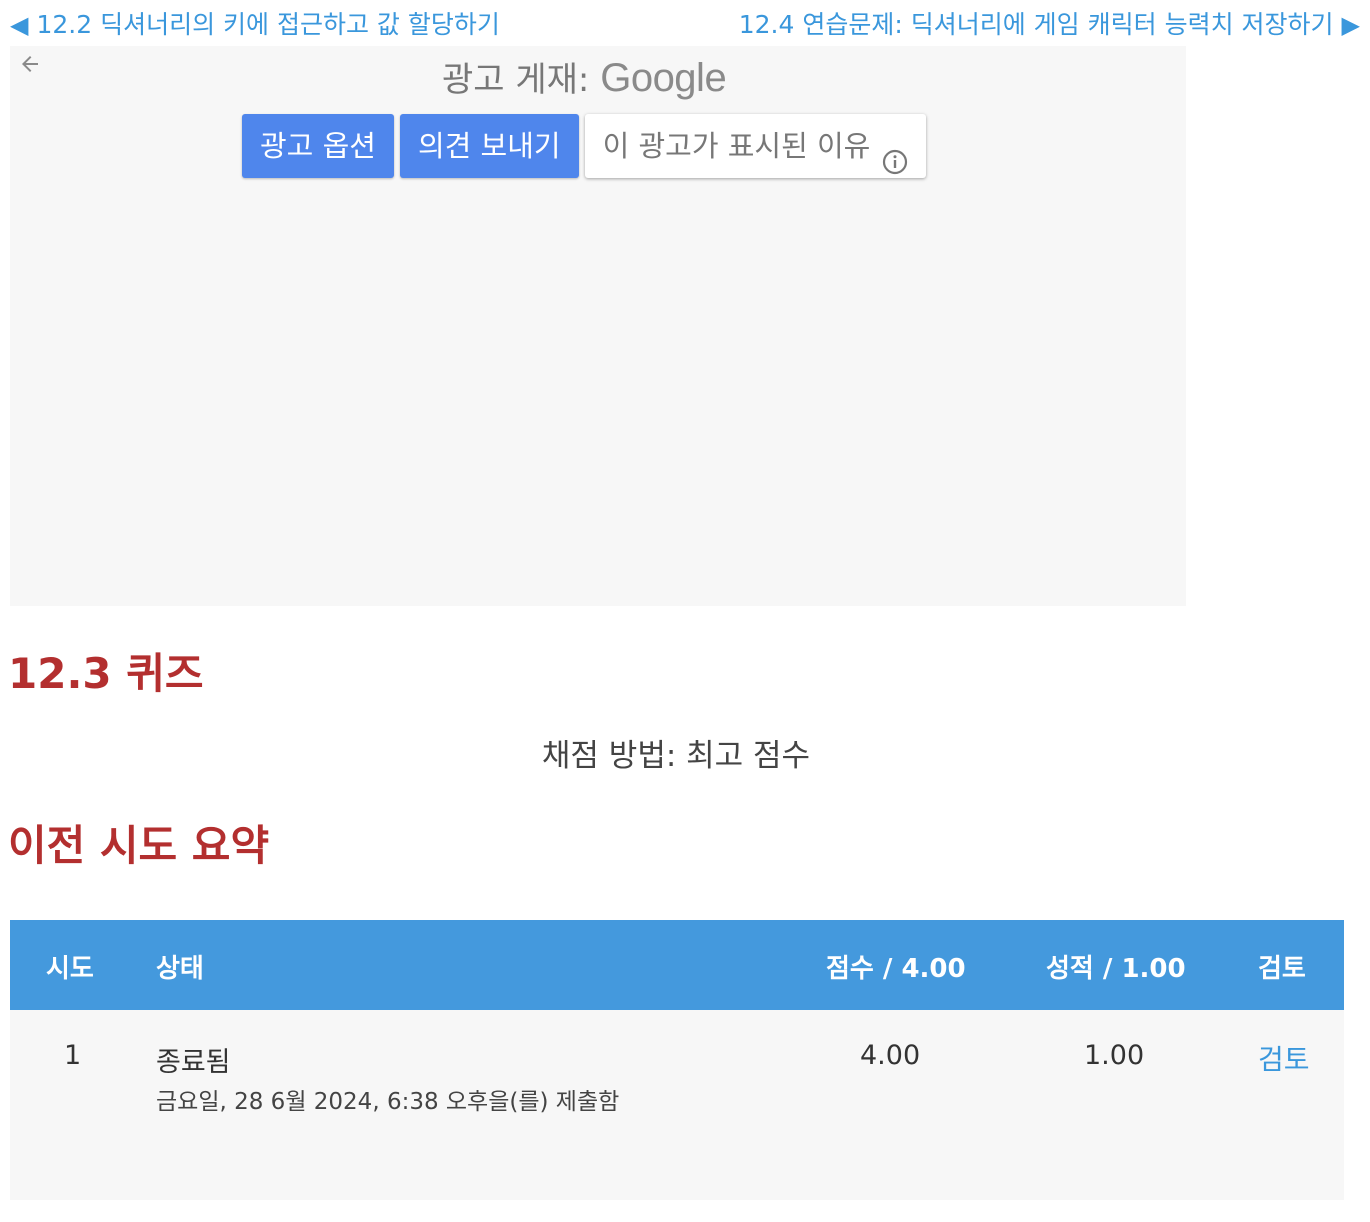 The width and height of the screenshot is (1370, 1222). Describe the element at coordinates (676, 756) in the screenshot. I see `grading-method: 채점 방법: 최고 점수` at that location.